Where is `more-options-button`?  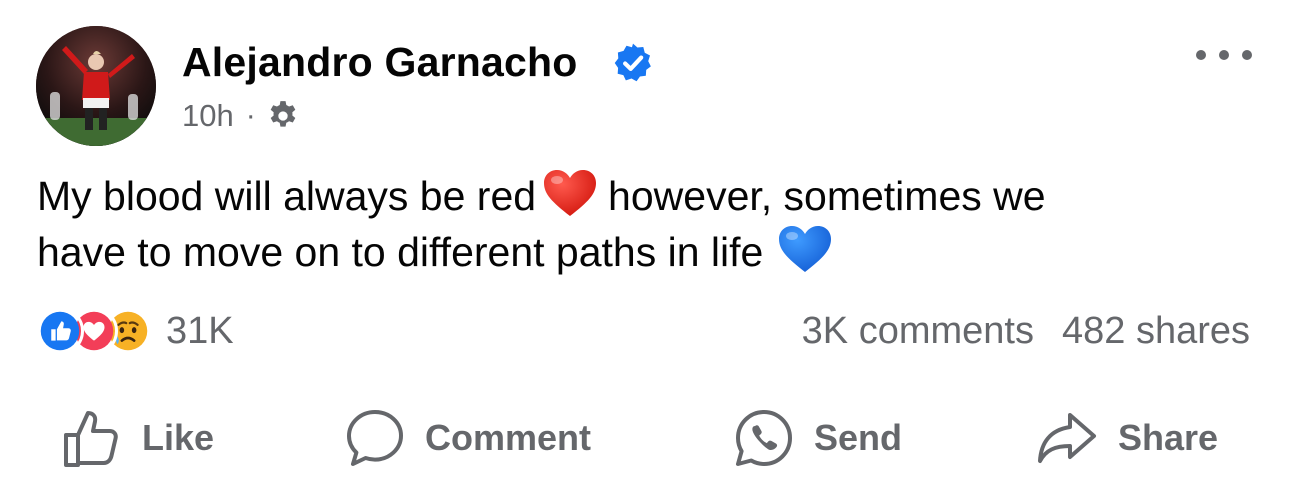 more-options-button is located at coordinates (1224, 55).